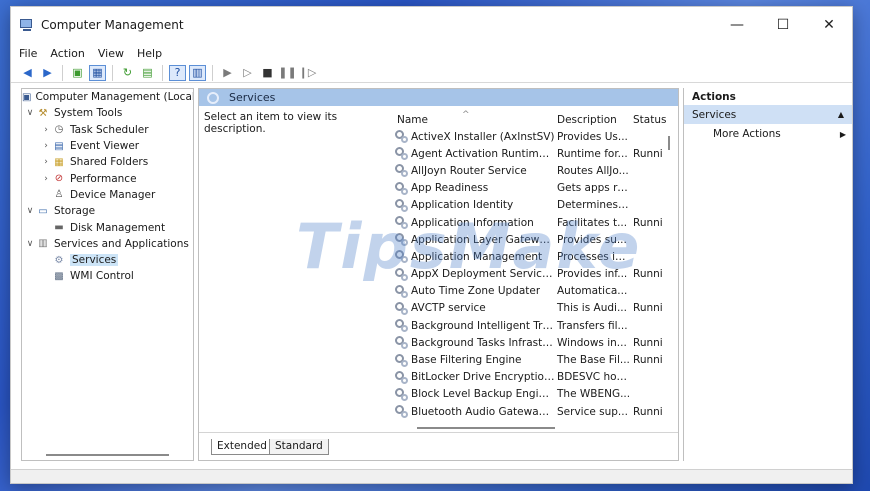 Image resolution: width=870 pixels, height=491 pixels. I want to click on back-arrow-icon: ◀, so click(27, 73).